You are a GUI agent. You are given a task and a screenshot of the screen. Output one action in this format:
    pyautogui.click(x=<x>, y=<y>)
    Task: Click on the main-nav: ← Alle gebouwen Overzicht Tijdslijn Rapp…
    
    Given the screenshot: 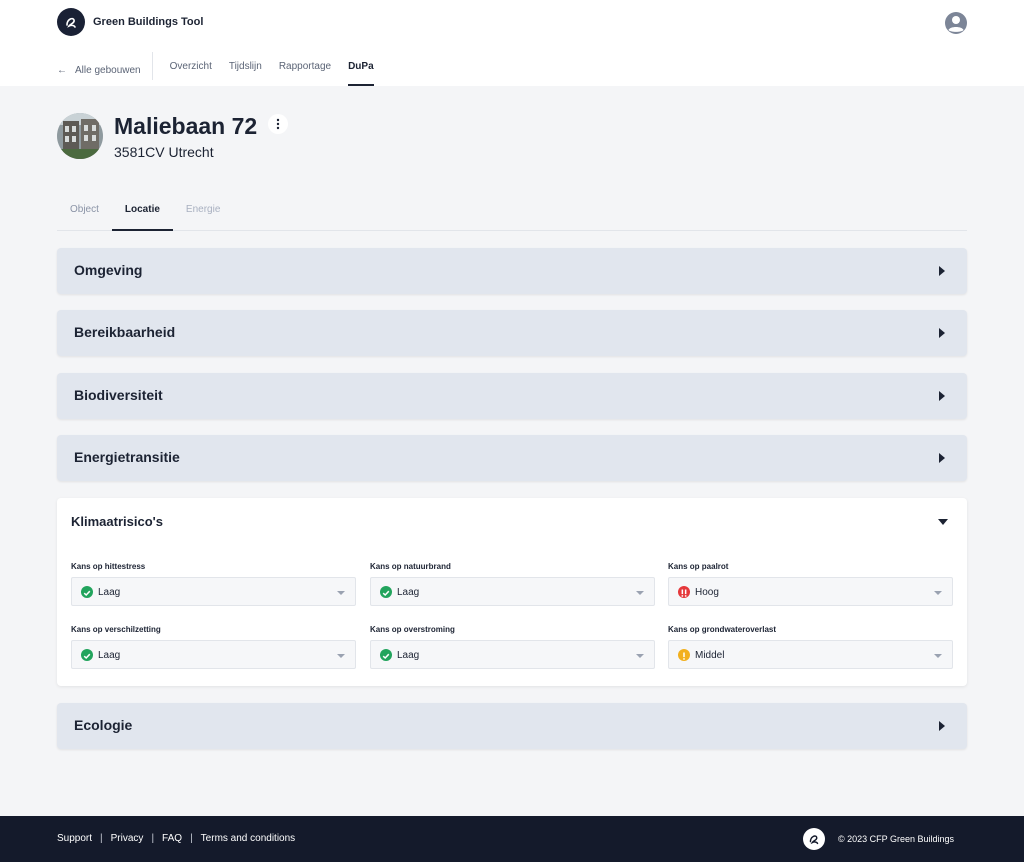 What is the action you would take?
    pyautogui.click(x=215, y=69)
    